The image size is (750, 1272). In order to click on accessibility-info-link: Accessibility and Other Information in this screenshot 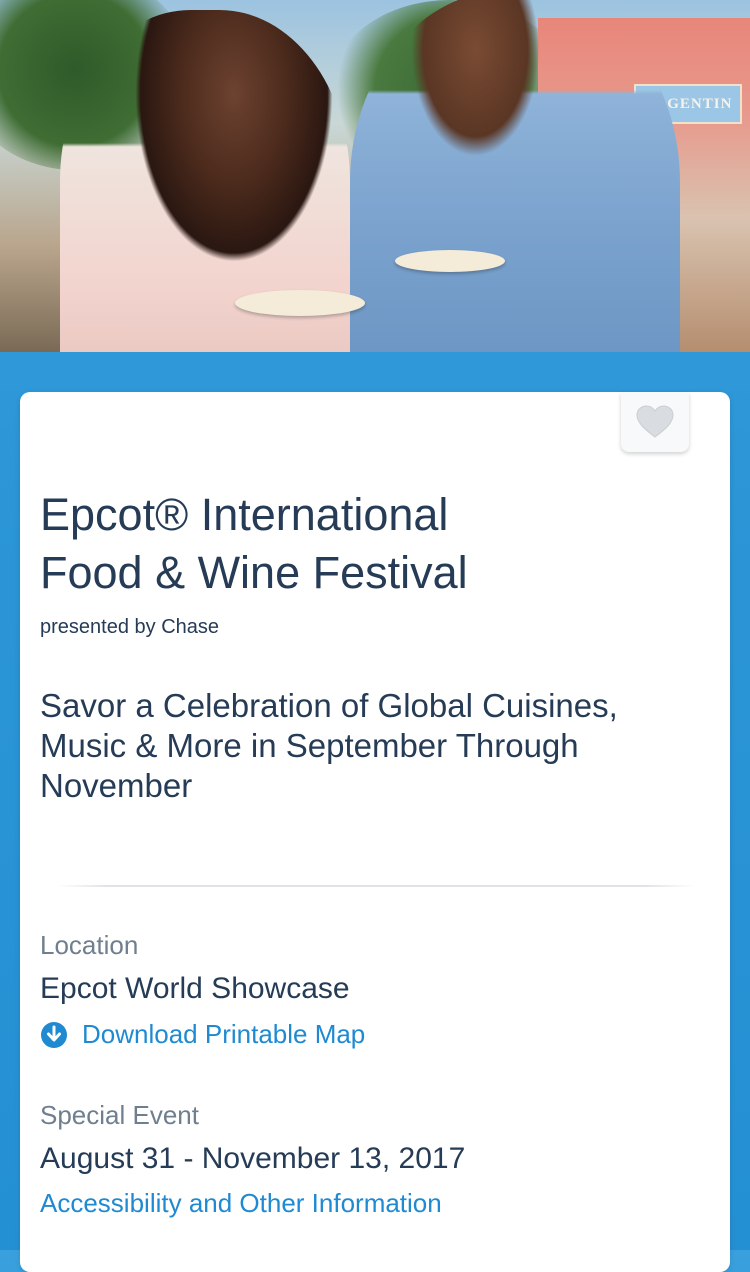, I will do `click(241, 1203)`.